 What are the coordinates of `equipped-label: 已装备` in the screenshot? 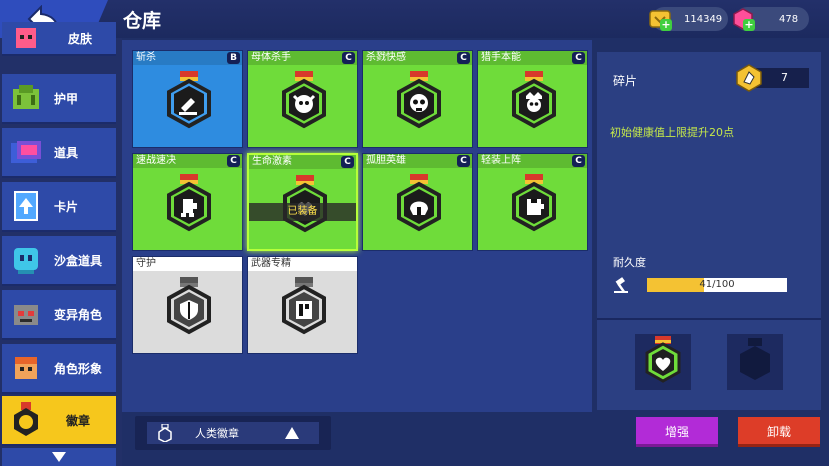 It's located at (302, 212).